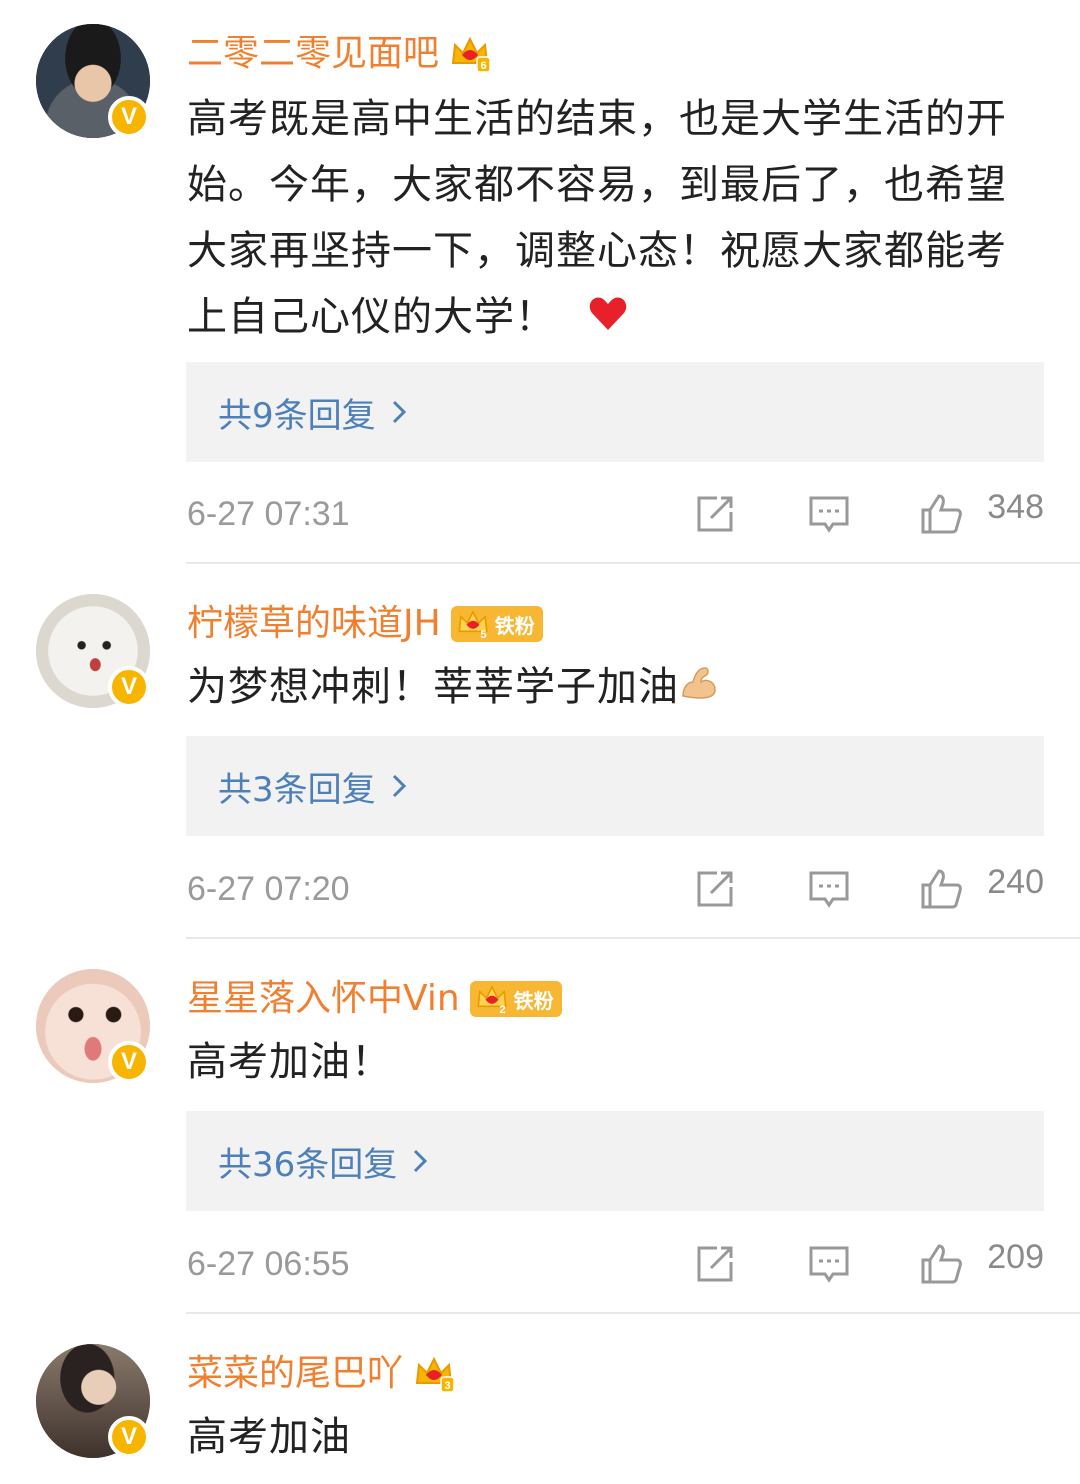  Describe the element at coordinates (615, 412) in the screenshot. I see `replies-box: 共9条回复` at that location.